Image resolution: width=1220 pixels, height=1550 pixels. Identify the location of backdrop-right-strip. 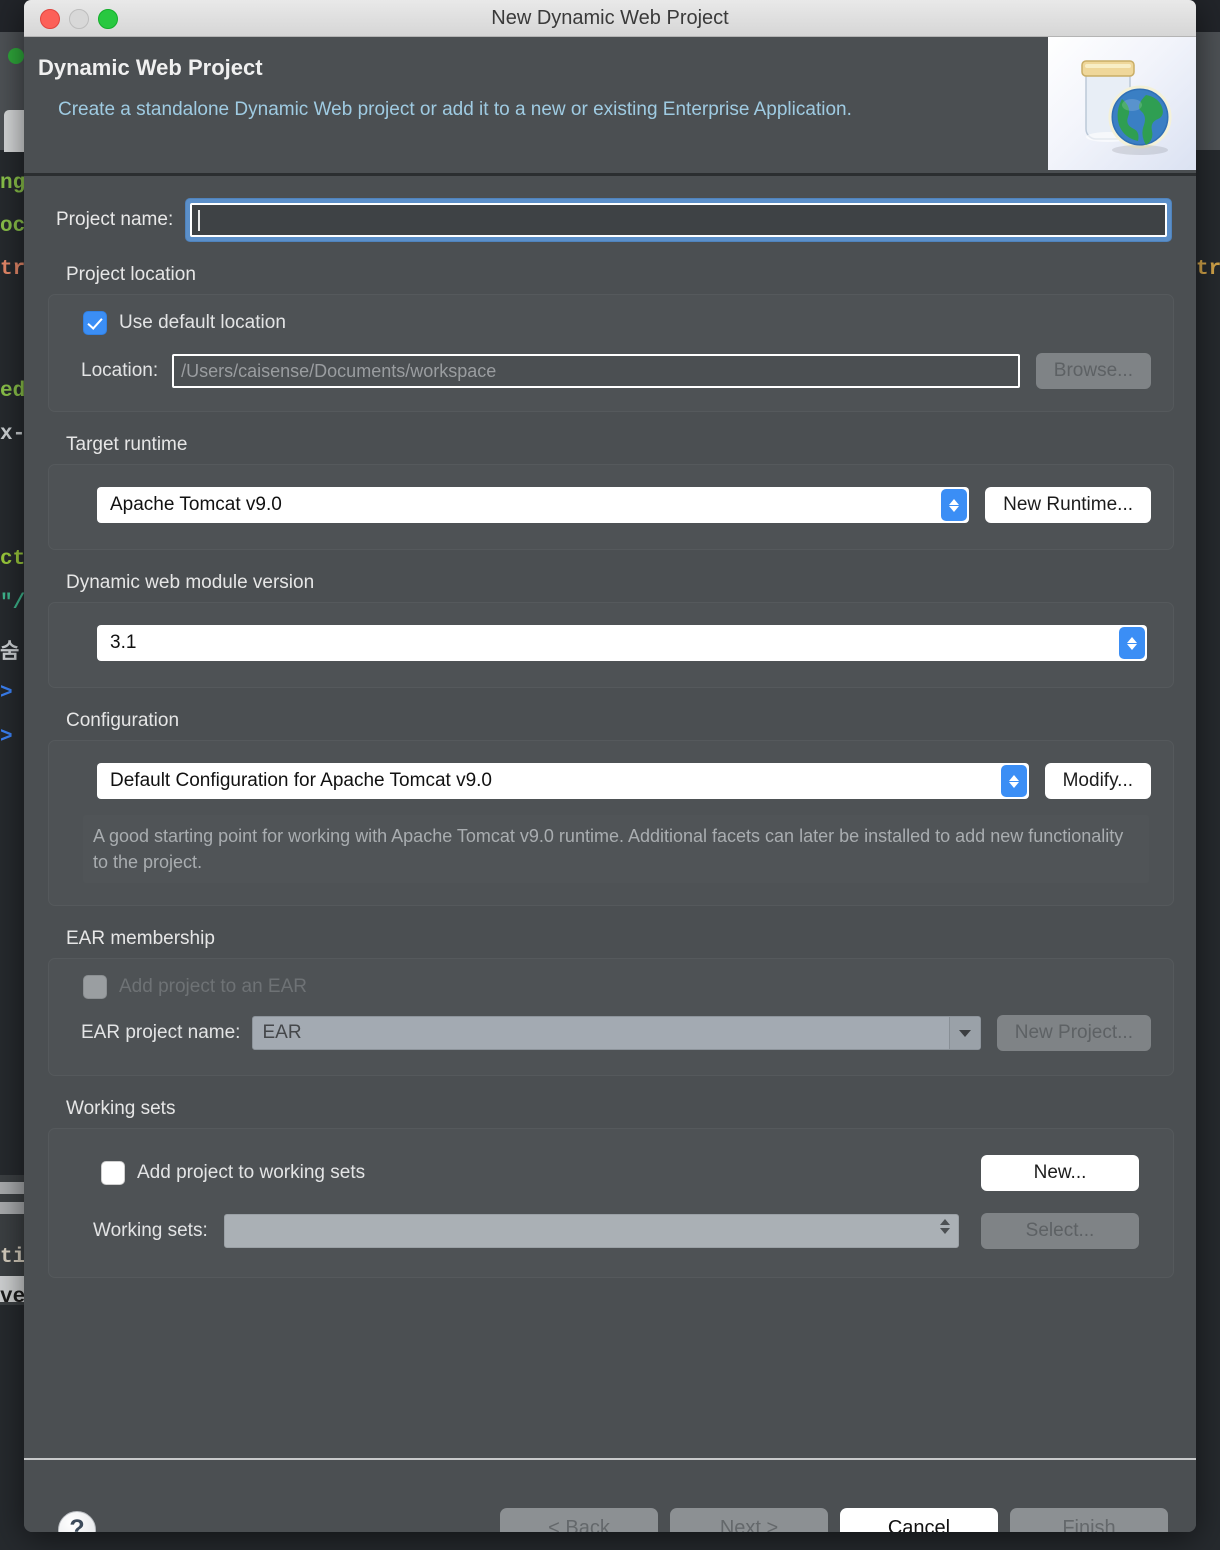
(1208, 735).